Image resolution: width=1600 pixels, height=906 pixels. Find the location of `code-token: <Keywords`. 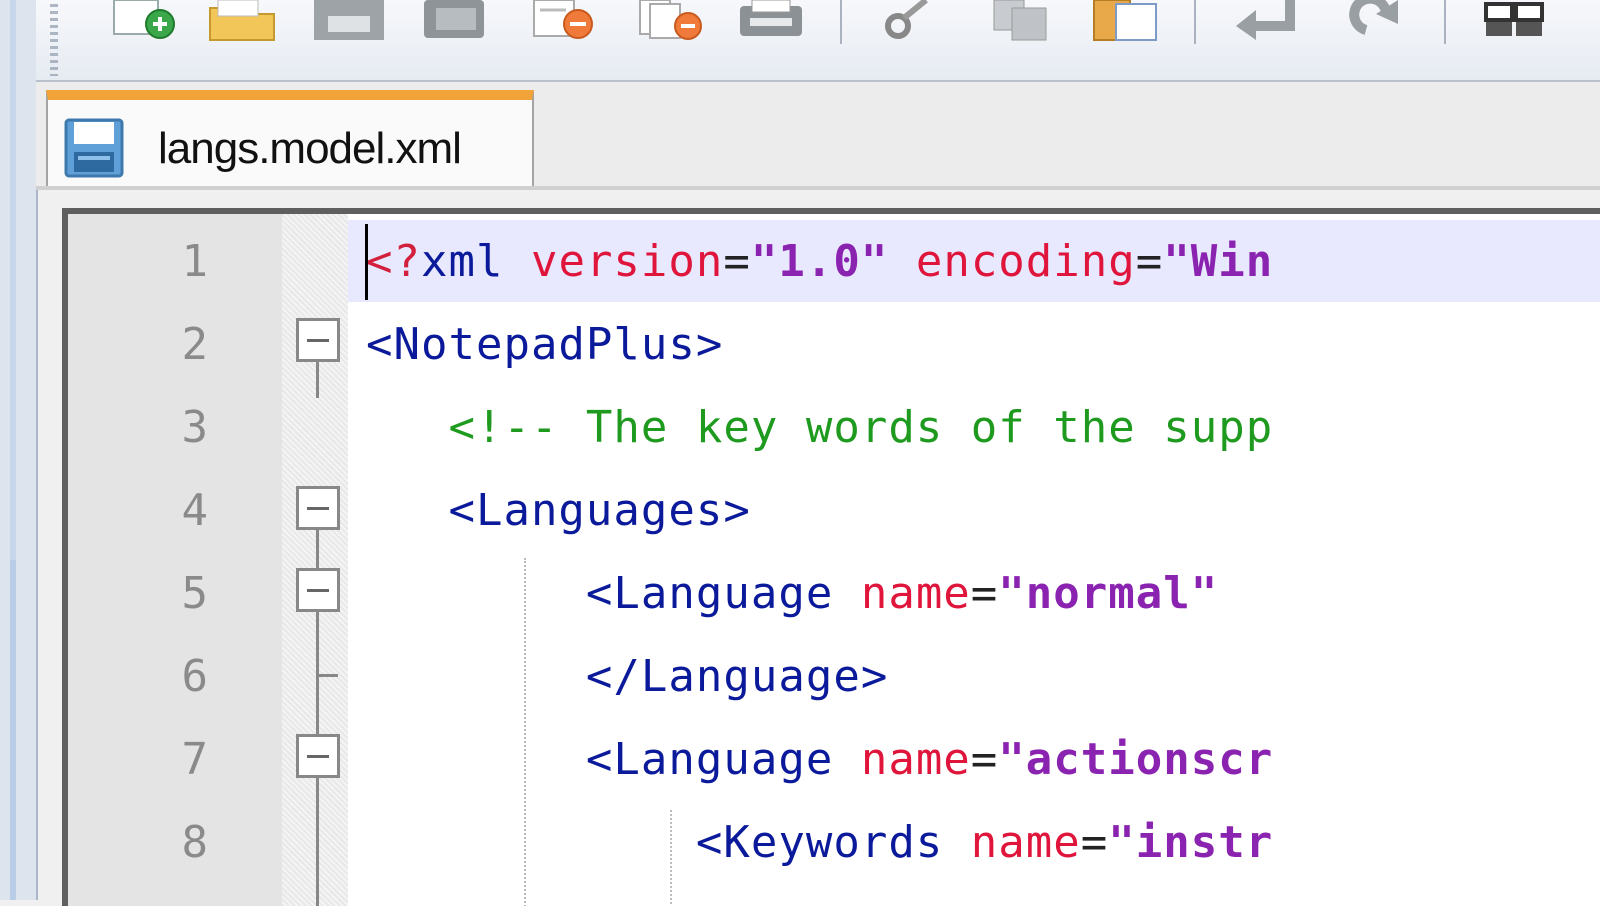

code-token: <Keywords is located at coordinates (655, 842).